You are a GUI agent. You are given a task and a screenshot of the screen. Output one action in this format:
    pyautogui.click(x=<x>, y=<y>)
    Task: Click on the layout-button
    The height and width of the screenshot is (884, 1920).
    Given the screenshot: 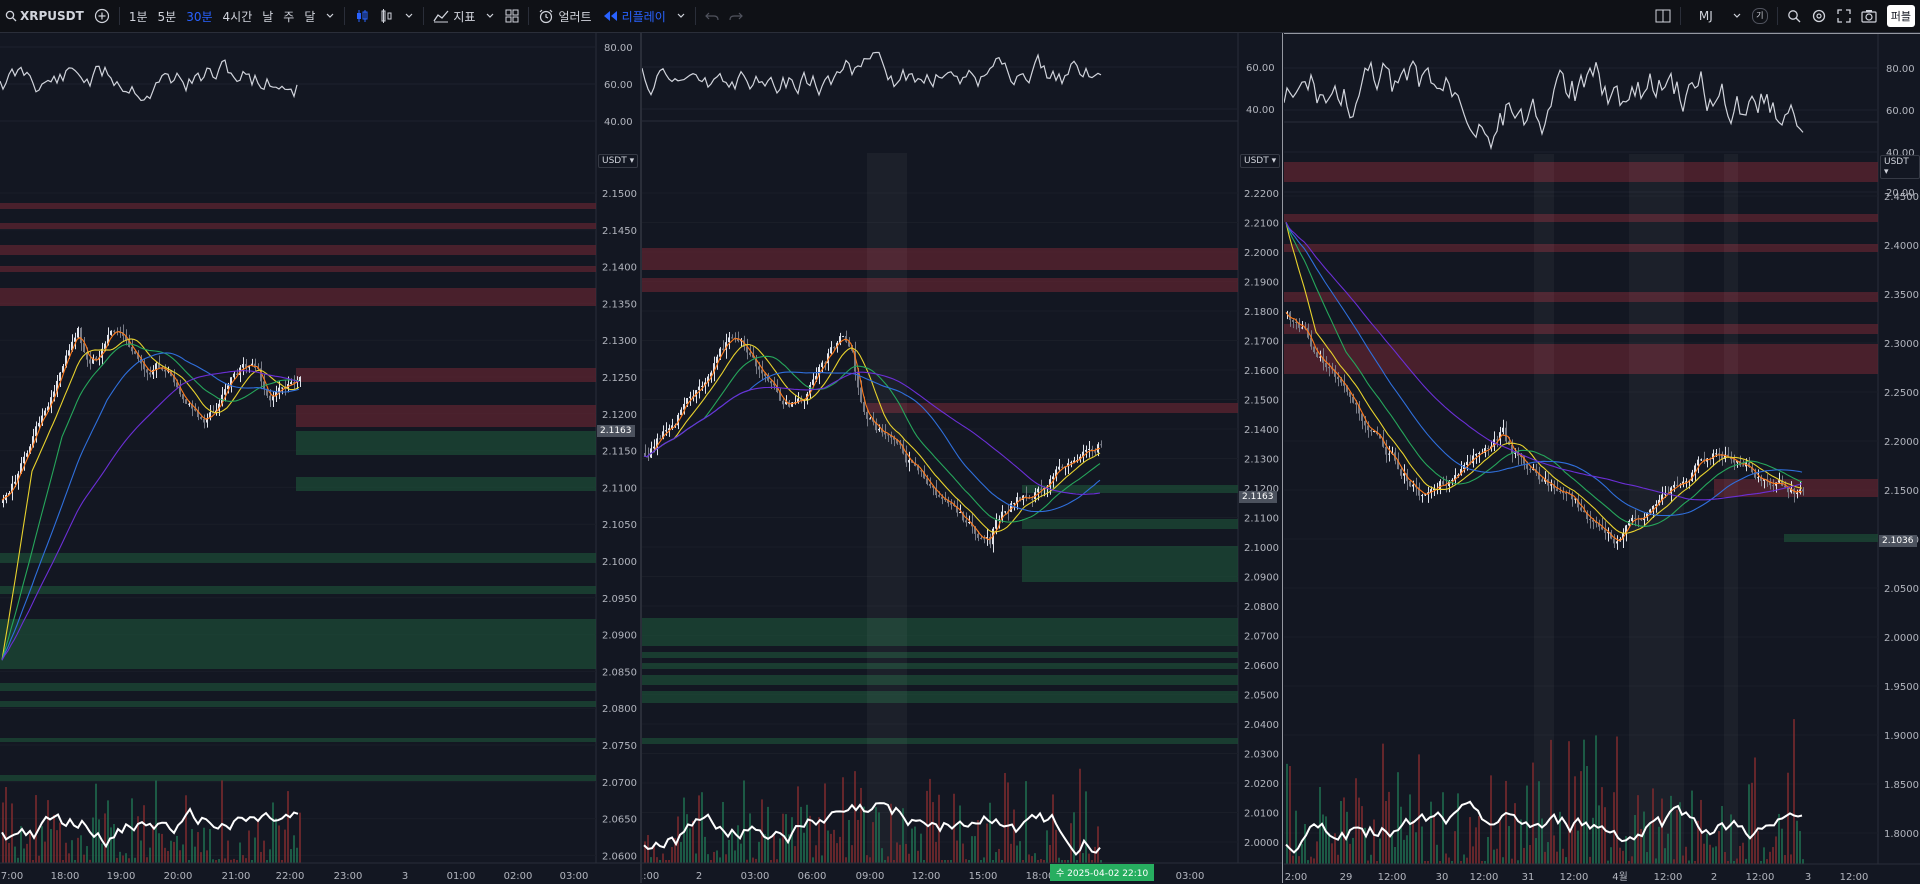 What is the action you would take?
    pyautogui.click(x=1663, y=16)
    